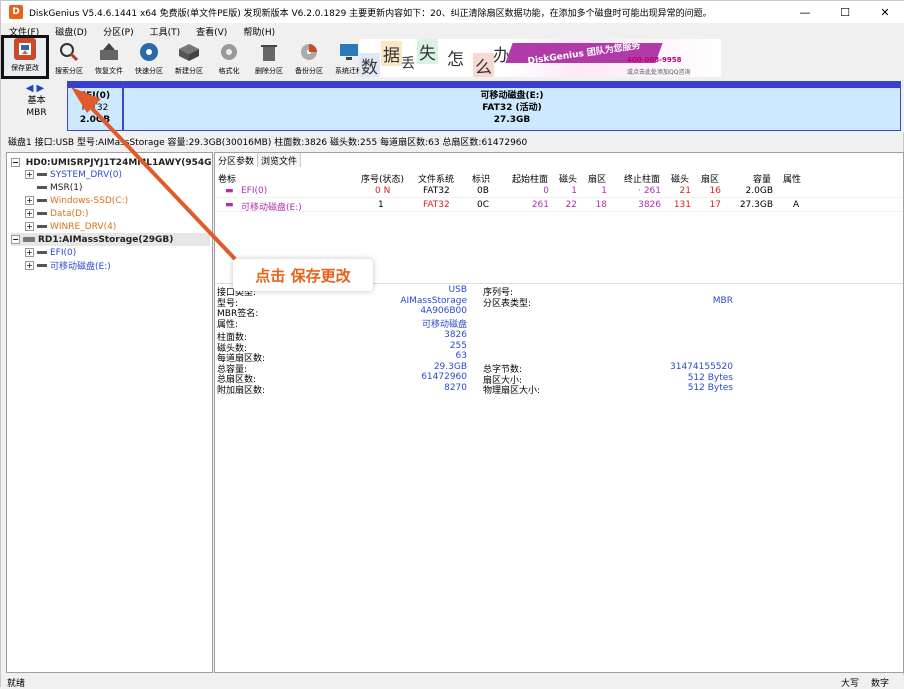  What do you see at coordinates (408, 64) in the screenshot?
I see `banner-char: 丢` at bounding box center [408, 64].